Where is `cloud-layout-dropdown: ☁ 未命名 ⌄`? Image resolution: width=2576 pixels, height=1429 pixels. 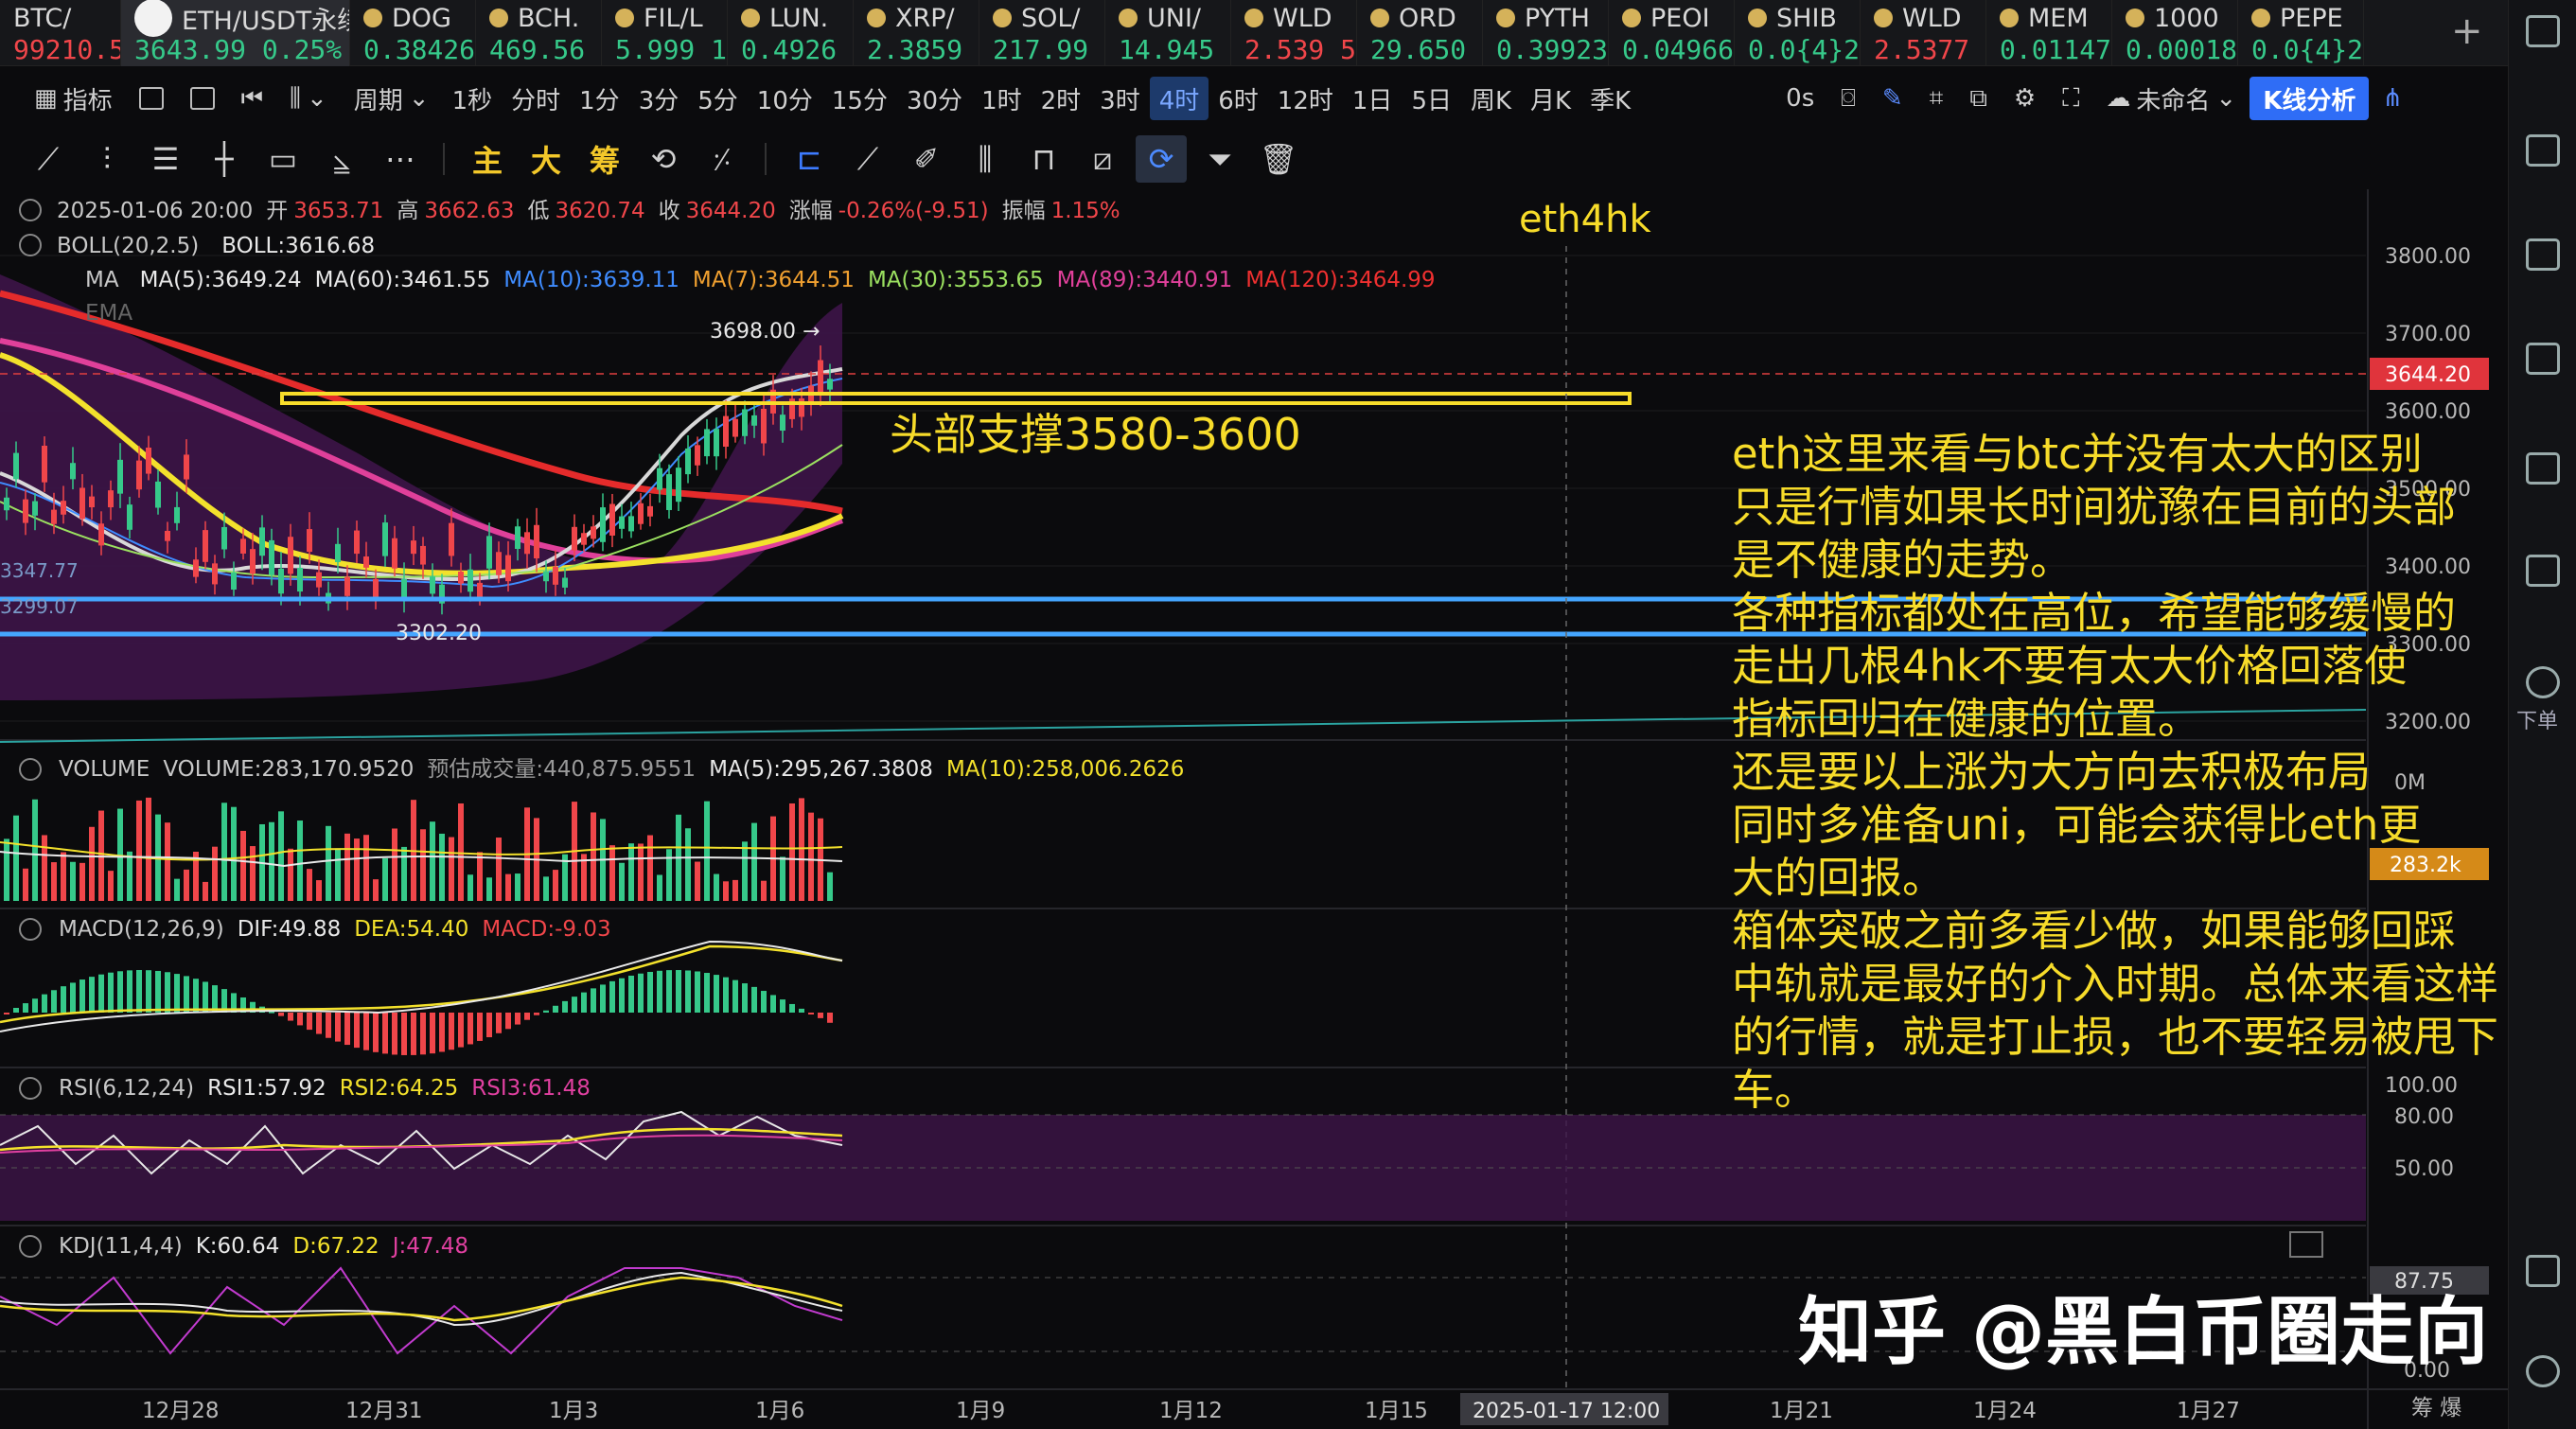
cloud-layout-dropdown: ☁ 未命名 ⌄ is located at coordinates (2171, 99).